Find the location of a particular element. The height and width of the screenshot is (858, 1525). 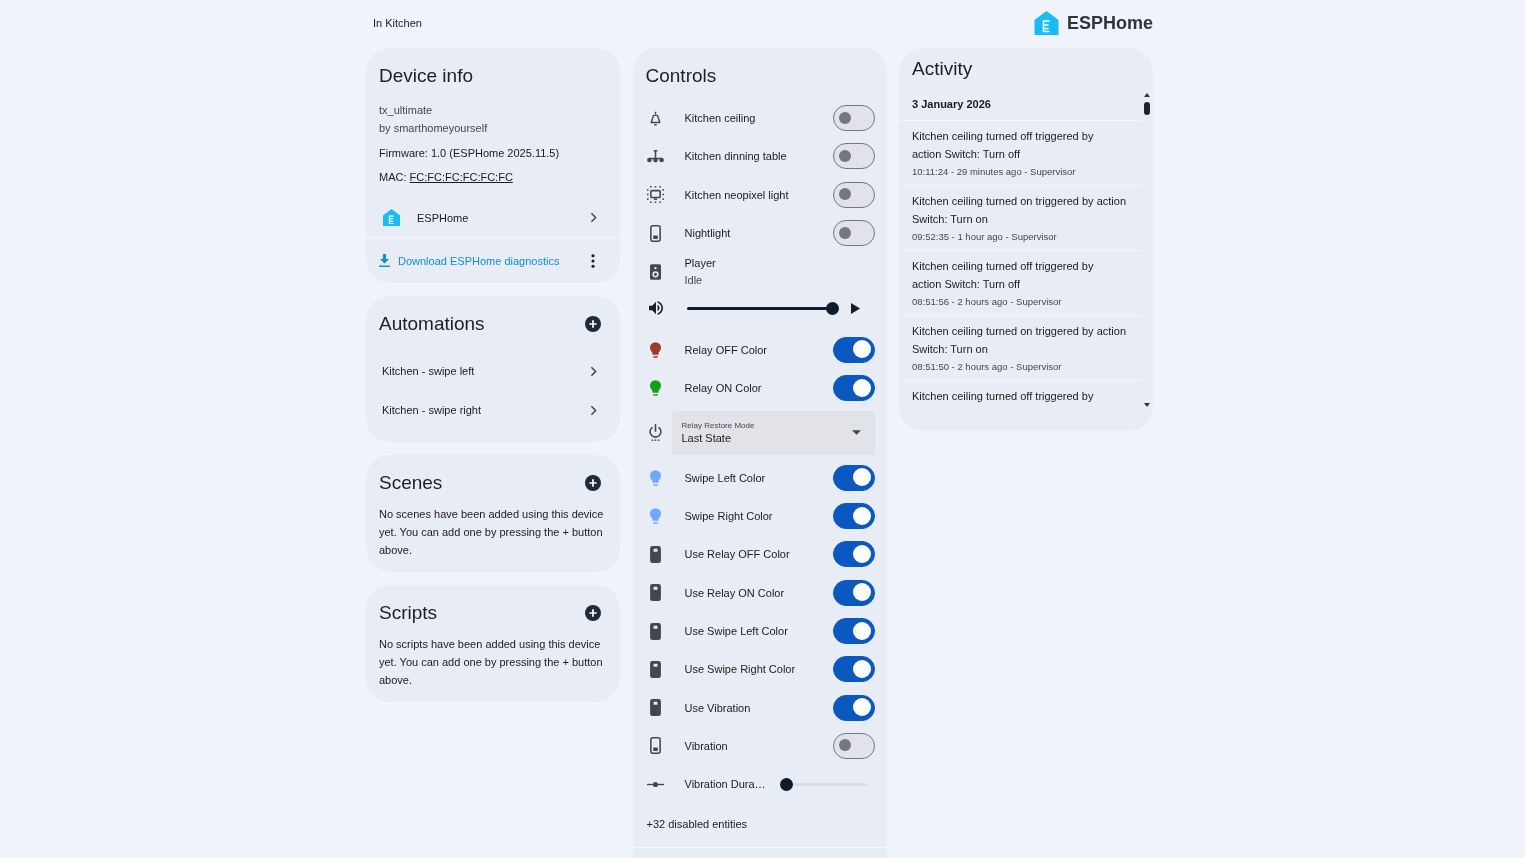

entity-name: Kitchen neopixel light is located at coordinates (736, 194).